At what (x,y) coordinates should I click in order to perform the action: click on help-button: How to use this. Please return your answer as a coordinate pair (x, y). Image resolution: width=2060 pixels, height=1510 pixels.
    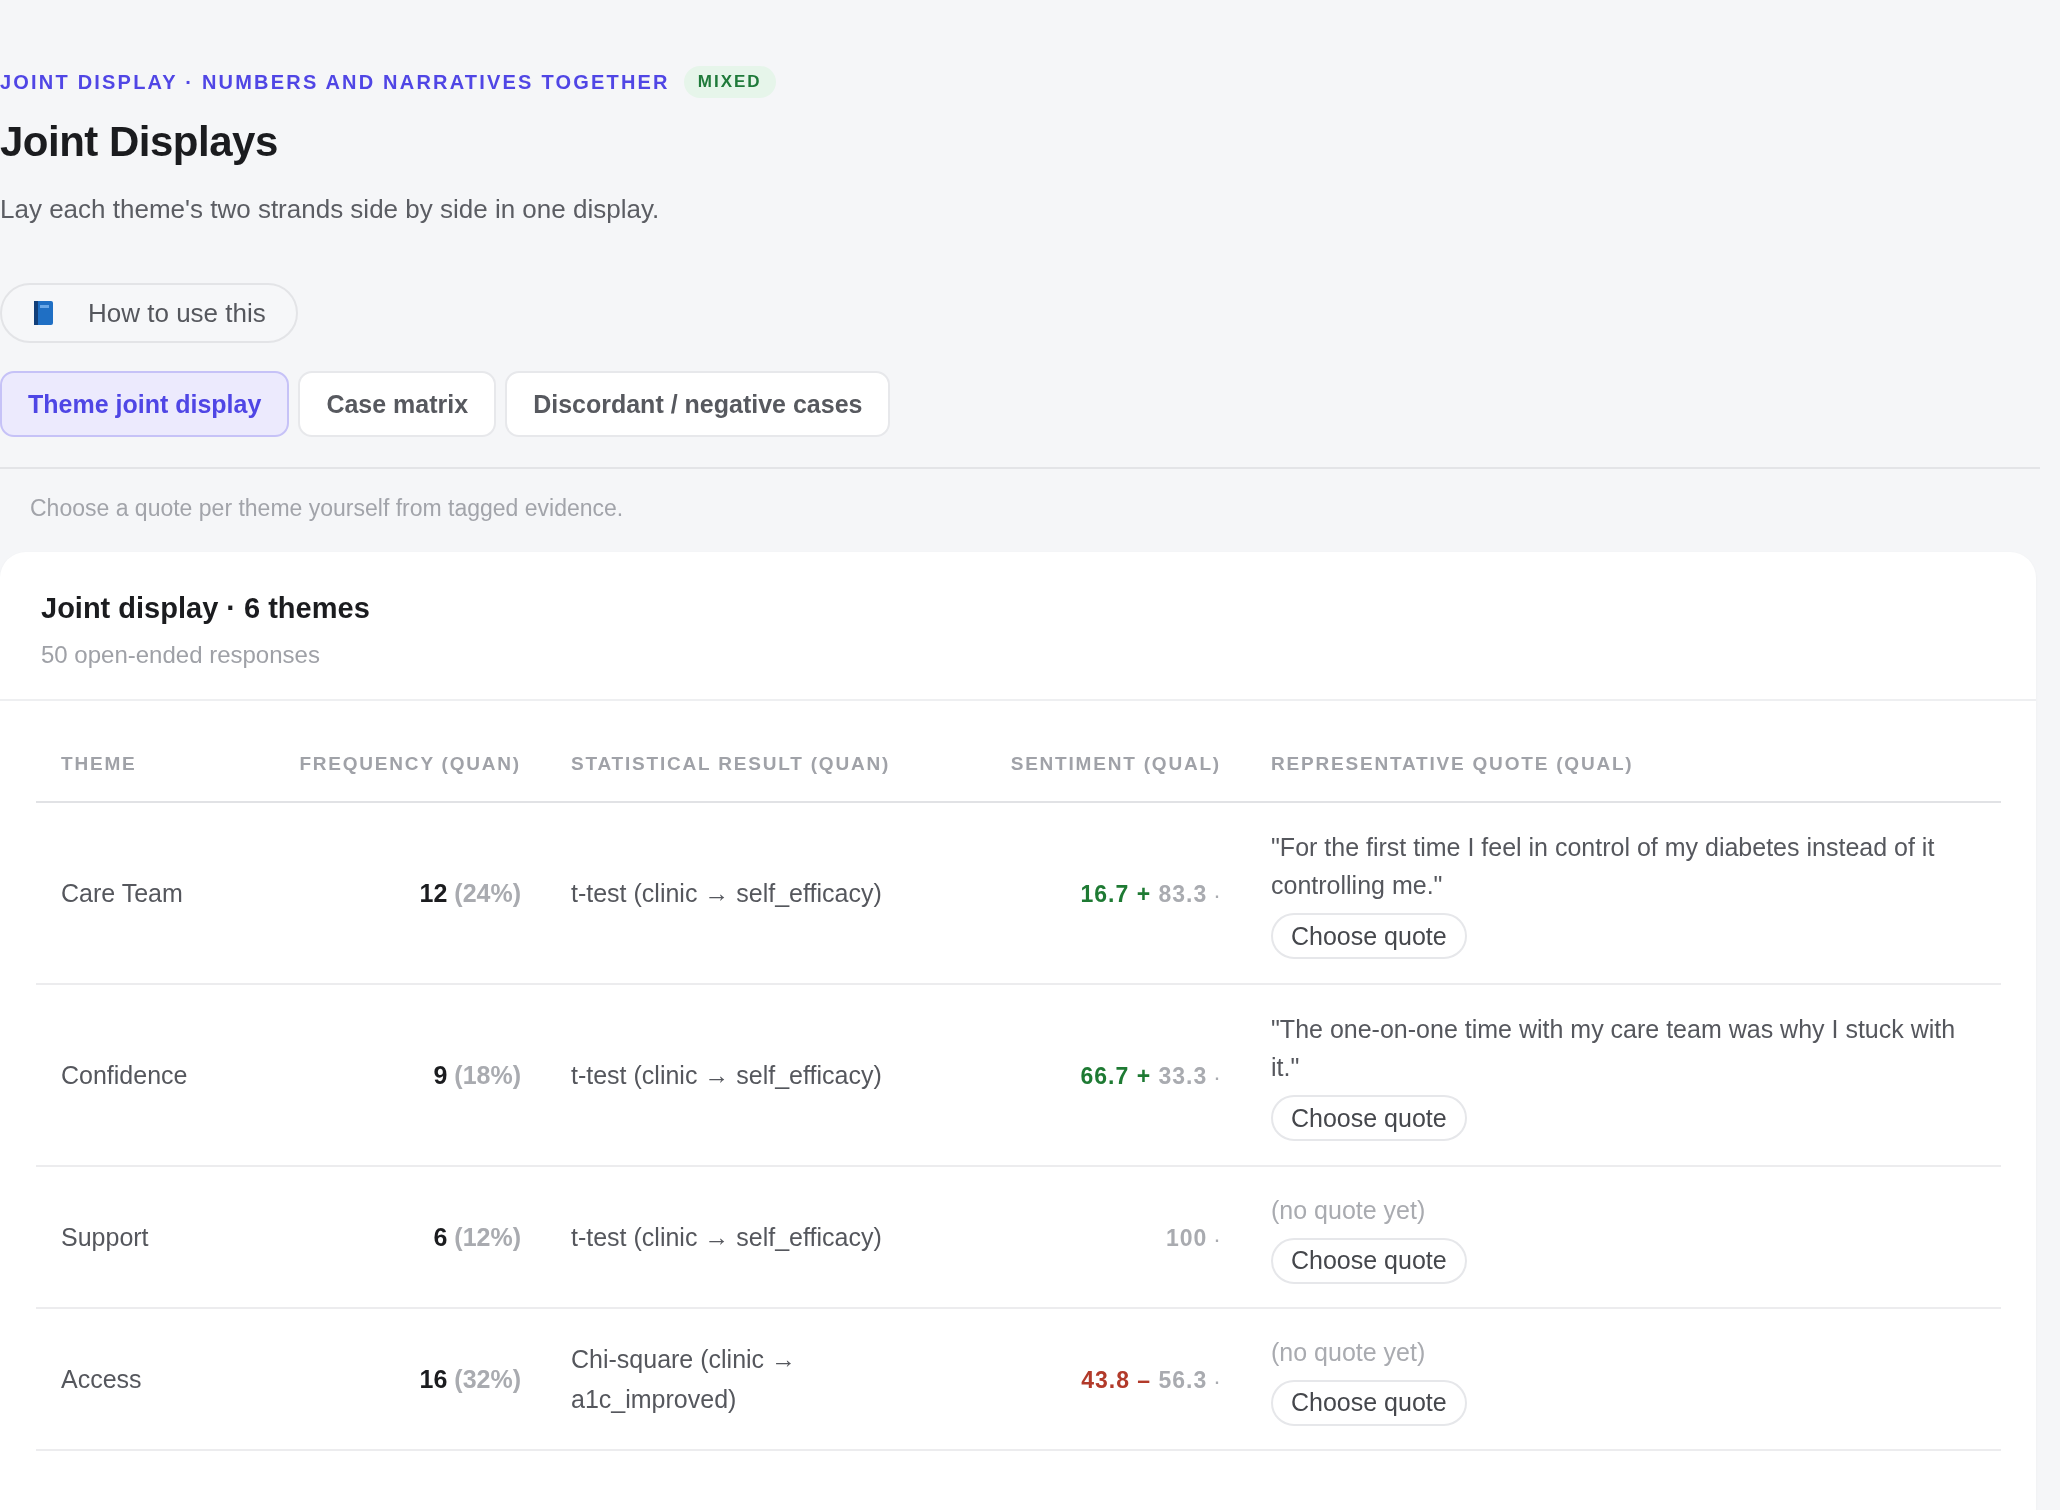
    Looking at the image, I should click on (149, 313).